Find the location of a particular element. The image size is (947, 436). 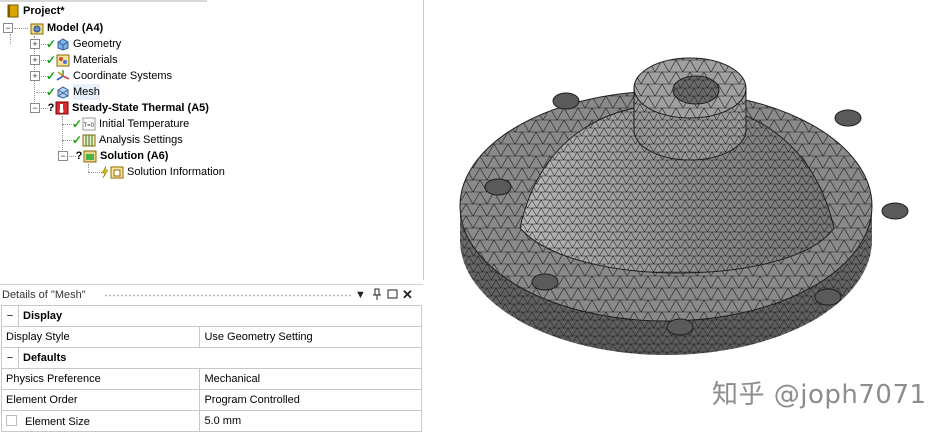

tree-item-materials: ✓ Materials is located at coordinates (82, 60).